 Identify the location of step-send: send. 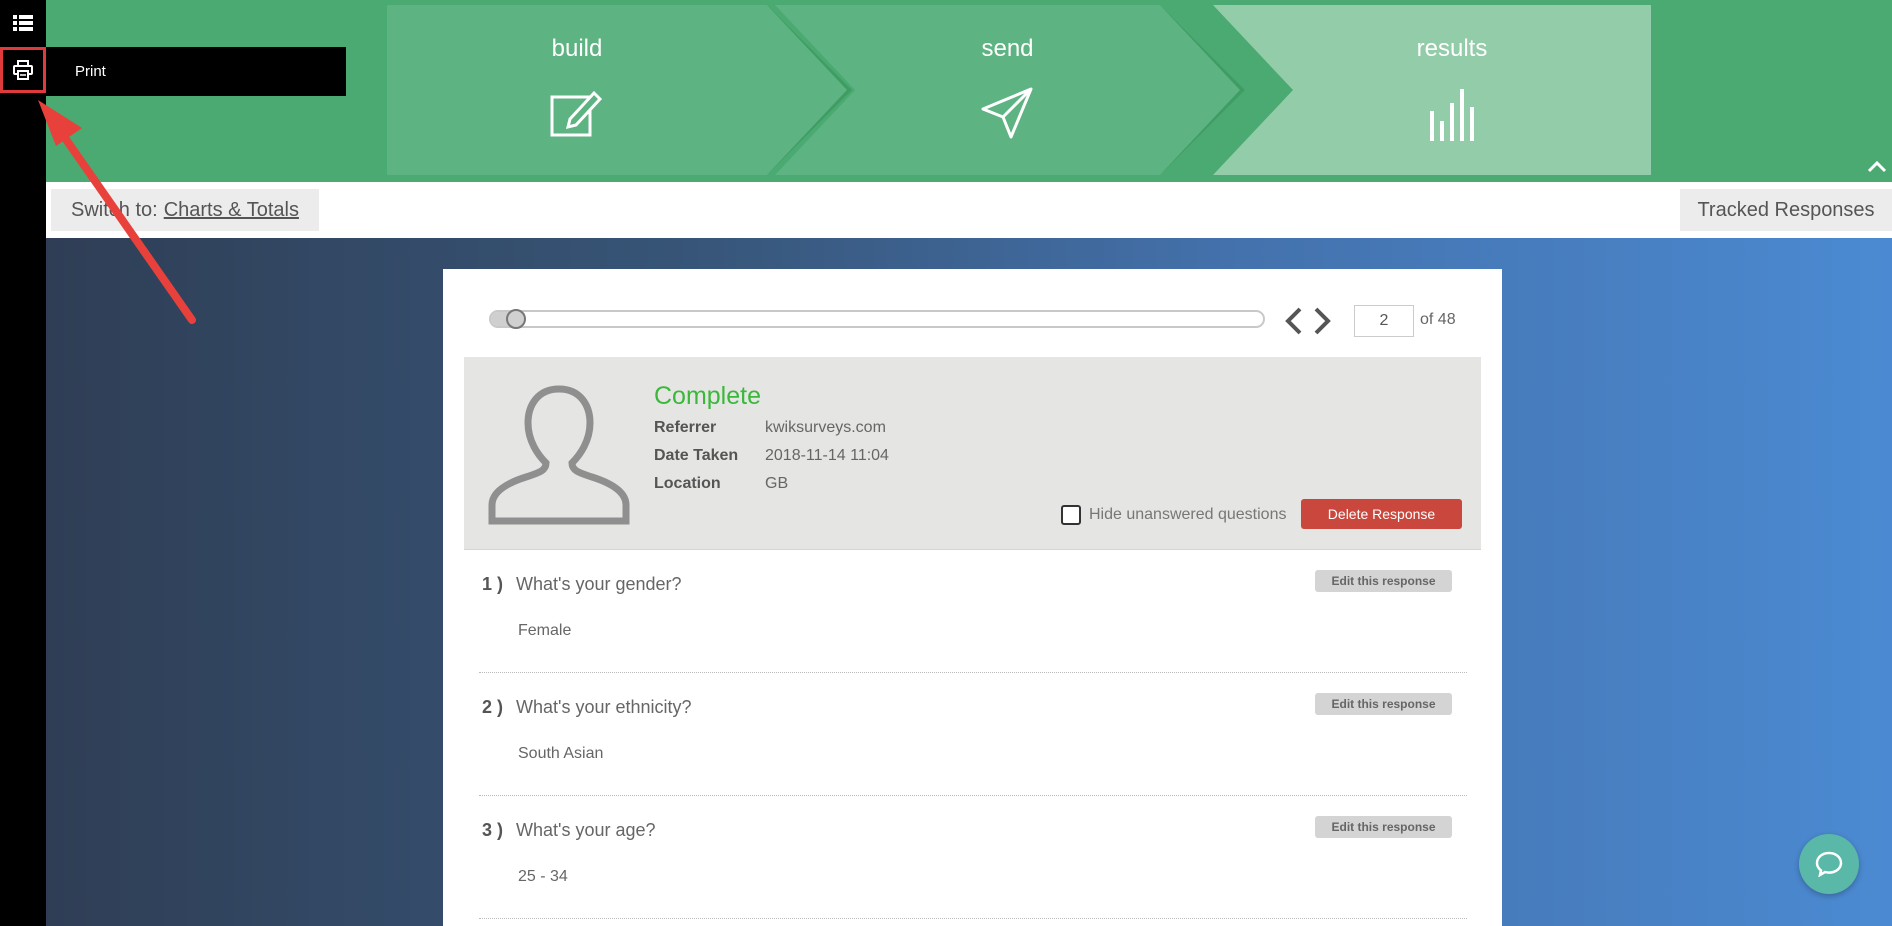
(1010, 90).